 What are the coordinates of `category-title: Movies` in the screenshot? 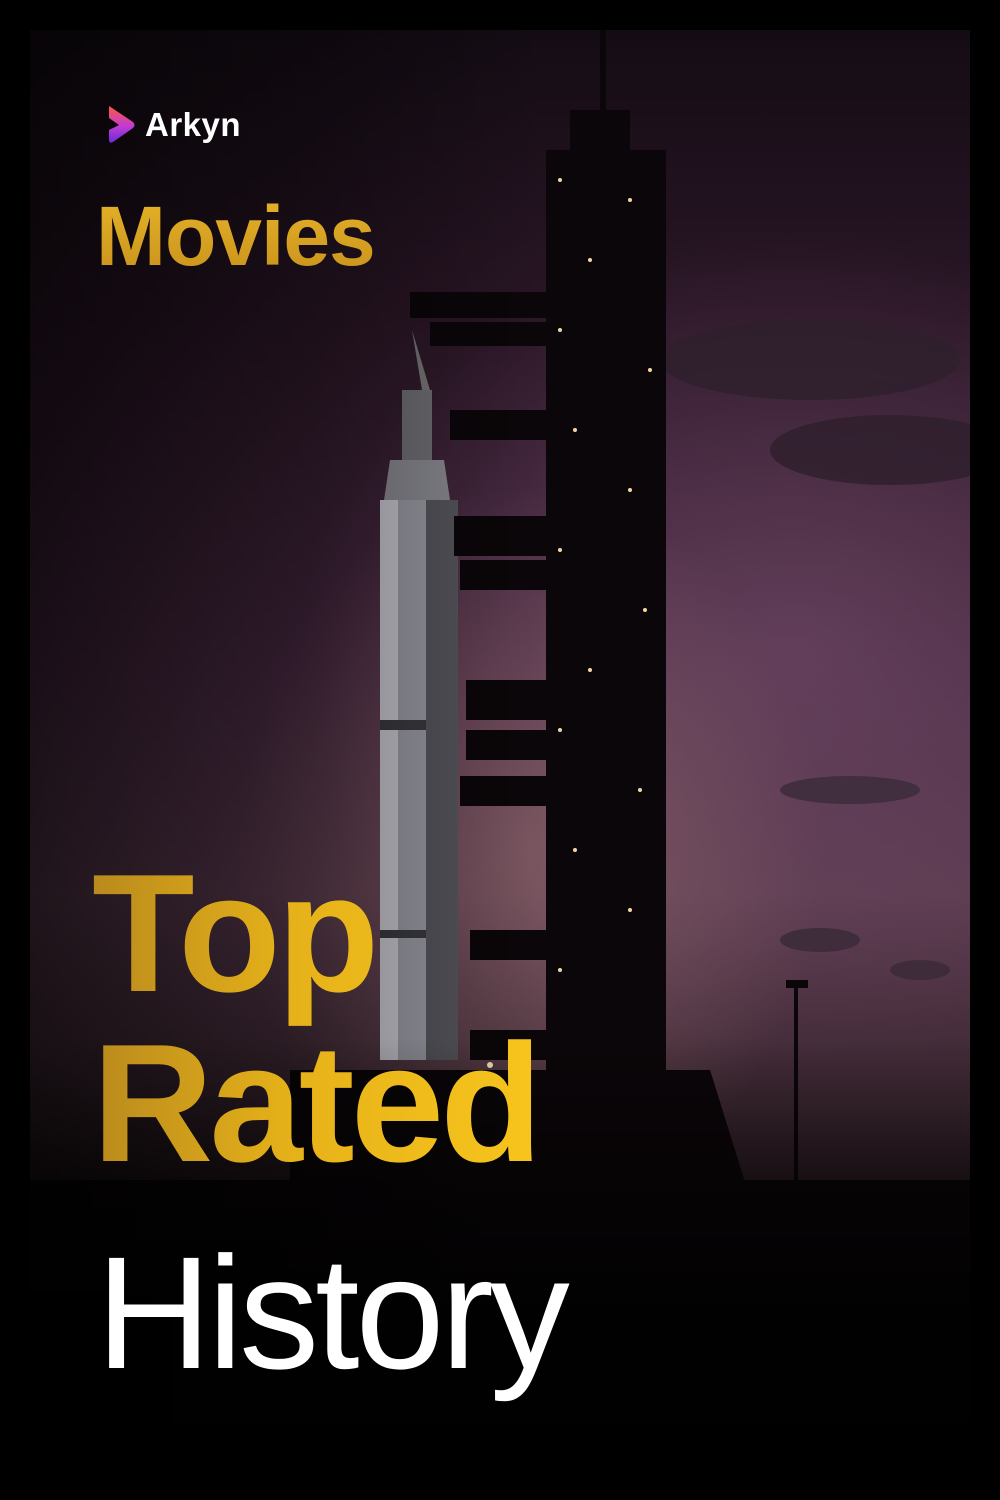 It's located at (236, 236).